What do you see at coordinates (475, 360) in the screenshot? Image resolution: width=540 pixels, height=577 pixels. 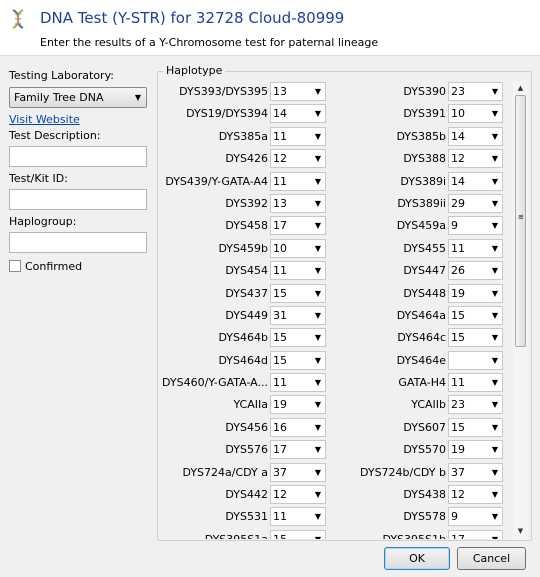 I see `marker-value-select: ▼` at bounding box center [475, 360].